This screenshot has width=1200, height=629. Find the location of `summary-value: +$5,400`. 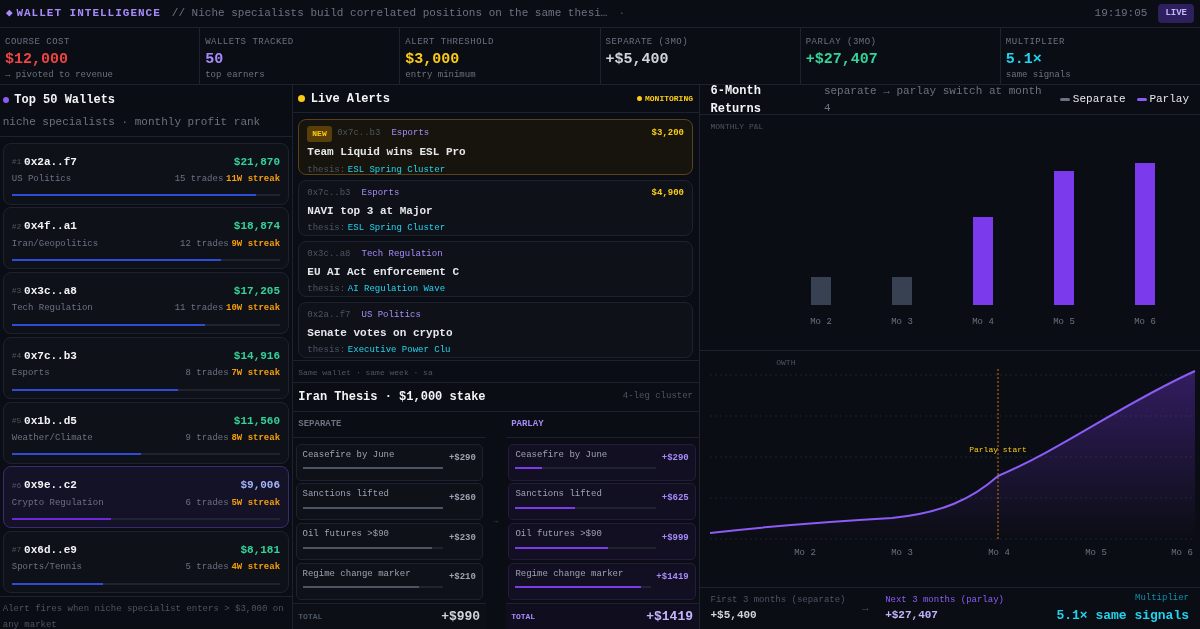

summary-value: +$5,400 is located at coordinates (734, 615).